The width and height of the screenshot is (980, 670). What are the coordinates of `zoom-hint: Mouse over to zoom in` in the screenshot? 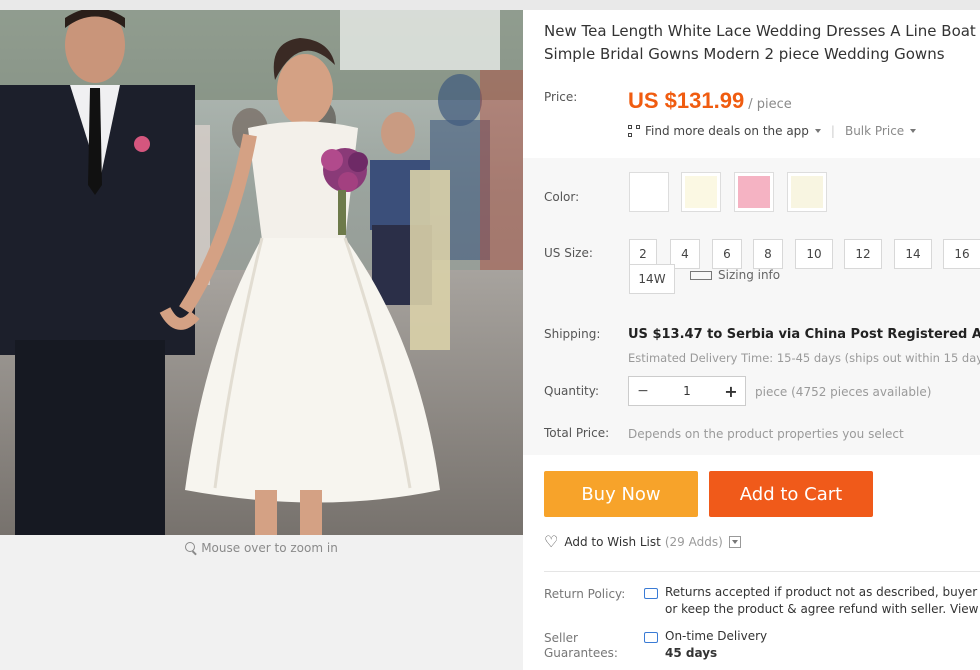 It's located at (261, 548).